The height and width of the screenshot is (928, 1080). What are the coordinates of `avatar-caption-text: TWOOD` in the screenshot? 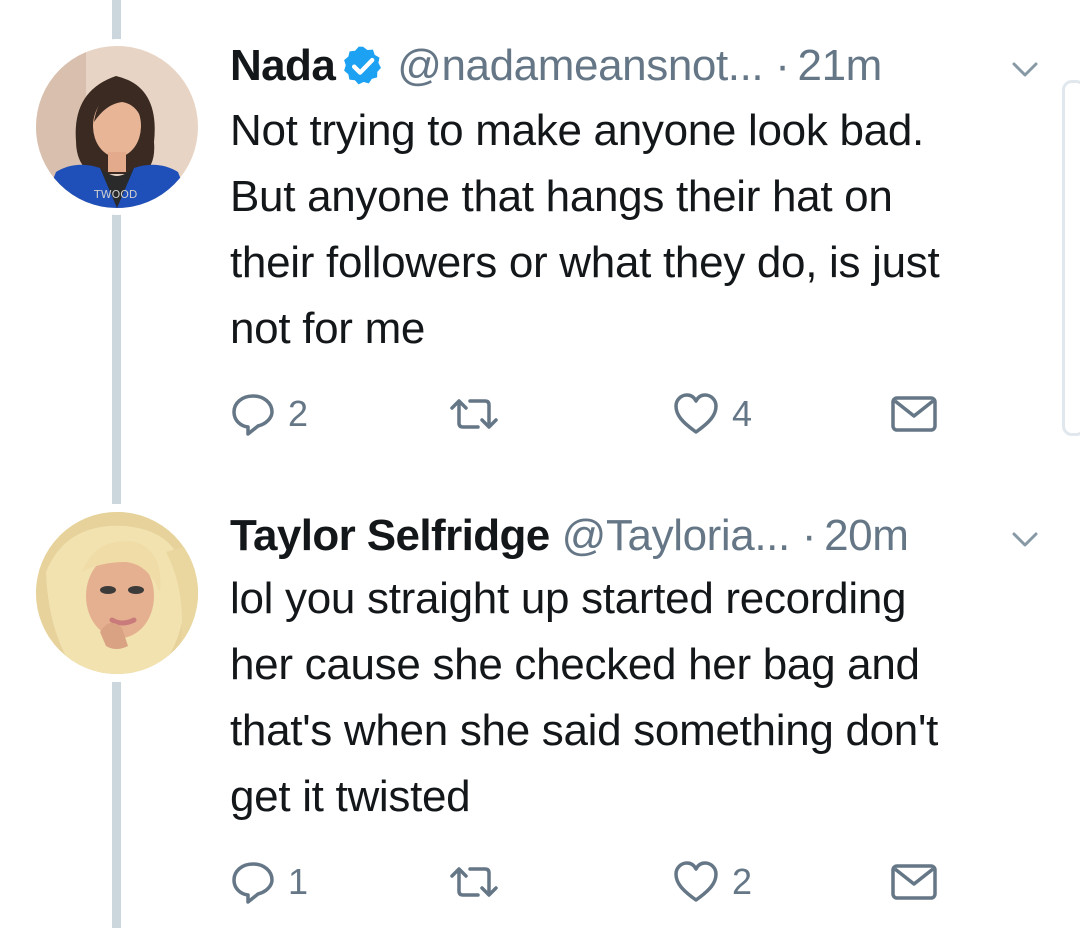 It's located at (115, 194).